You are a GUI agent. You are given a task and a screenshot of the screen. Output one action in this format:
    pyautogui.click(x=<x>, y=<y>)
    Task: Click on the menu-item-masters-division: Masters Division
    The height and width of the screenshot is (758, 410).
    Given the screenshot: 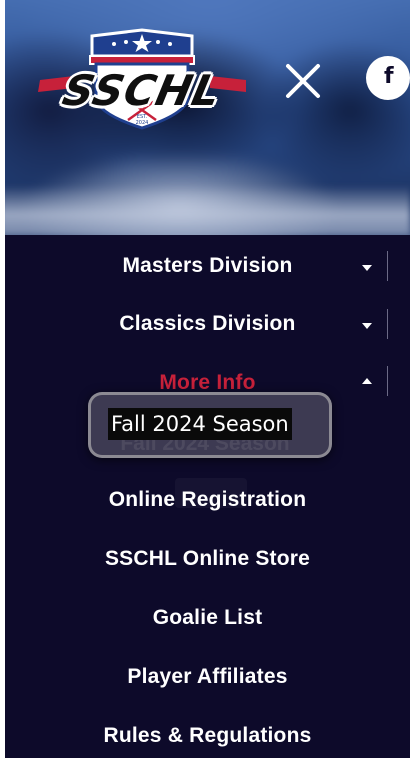 What is the action you would take?
    pyautogui.click(x=207, y=266)
    